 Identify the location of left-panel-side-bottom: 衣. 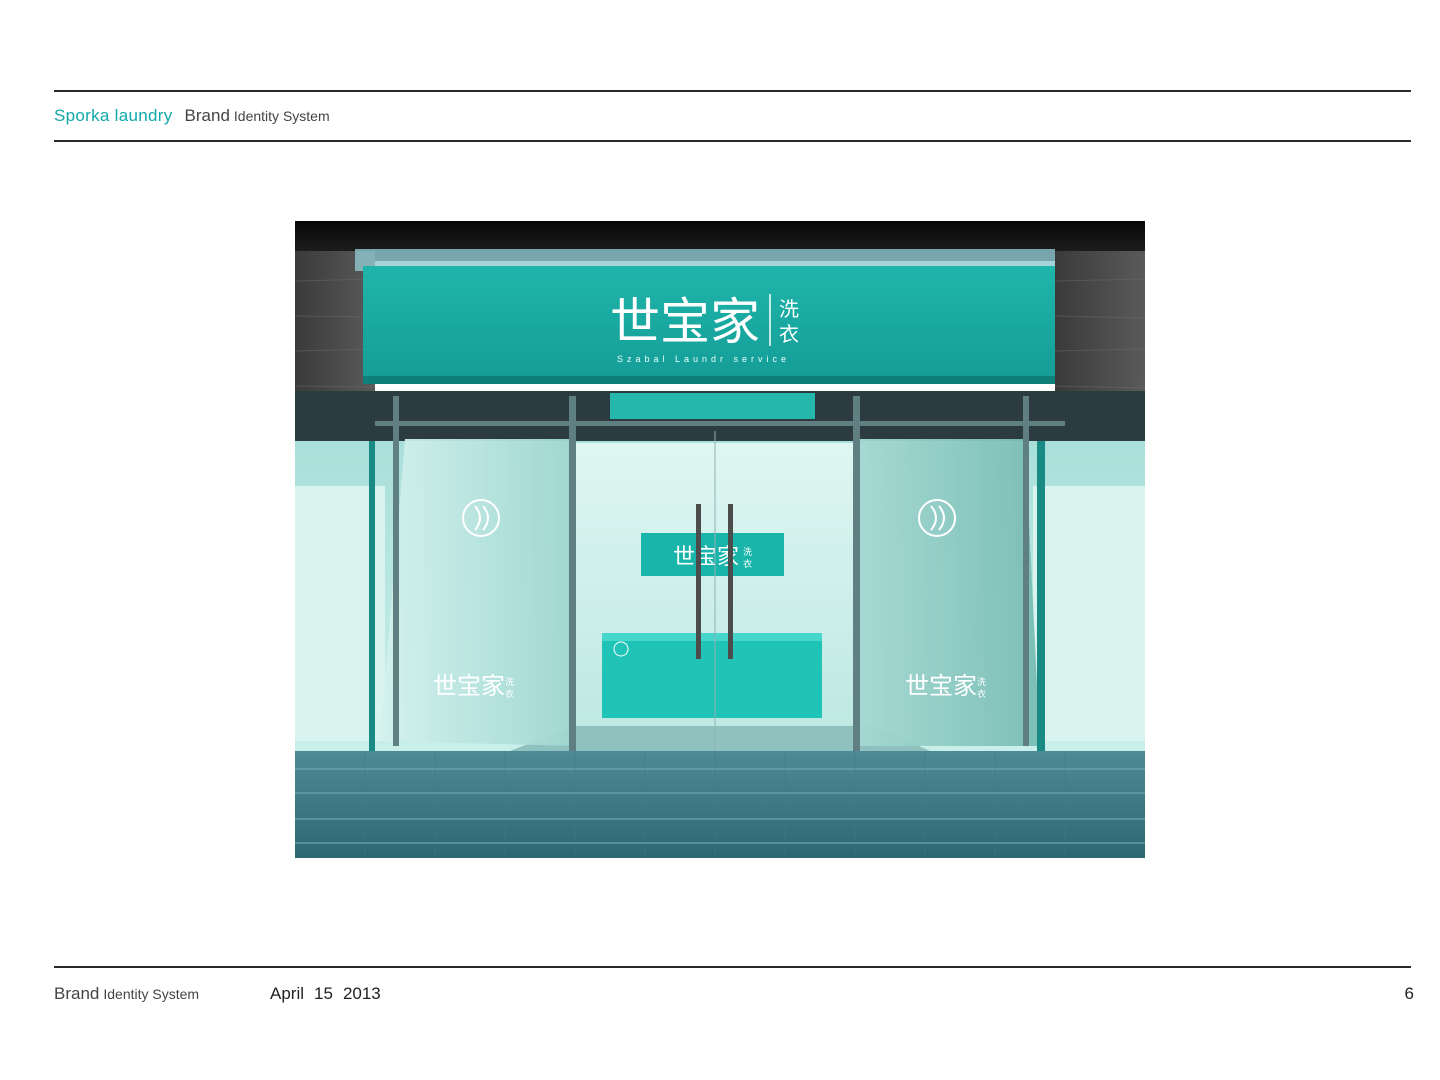
(509, 694).